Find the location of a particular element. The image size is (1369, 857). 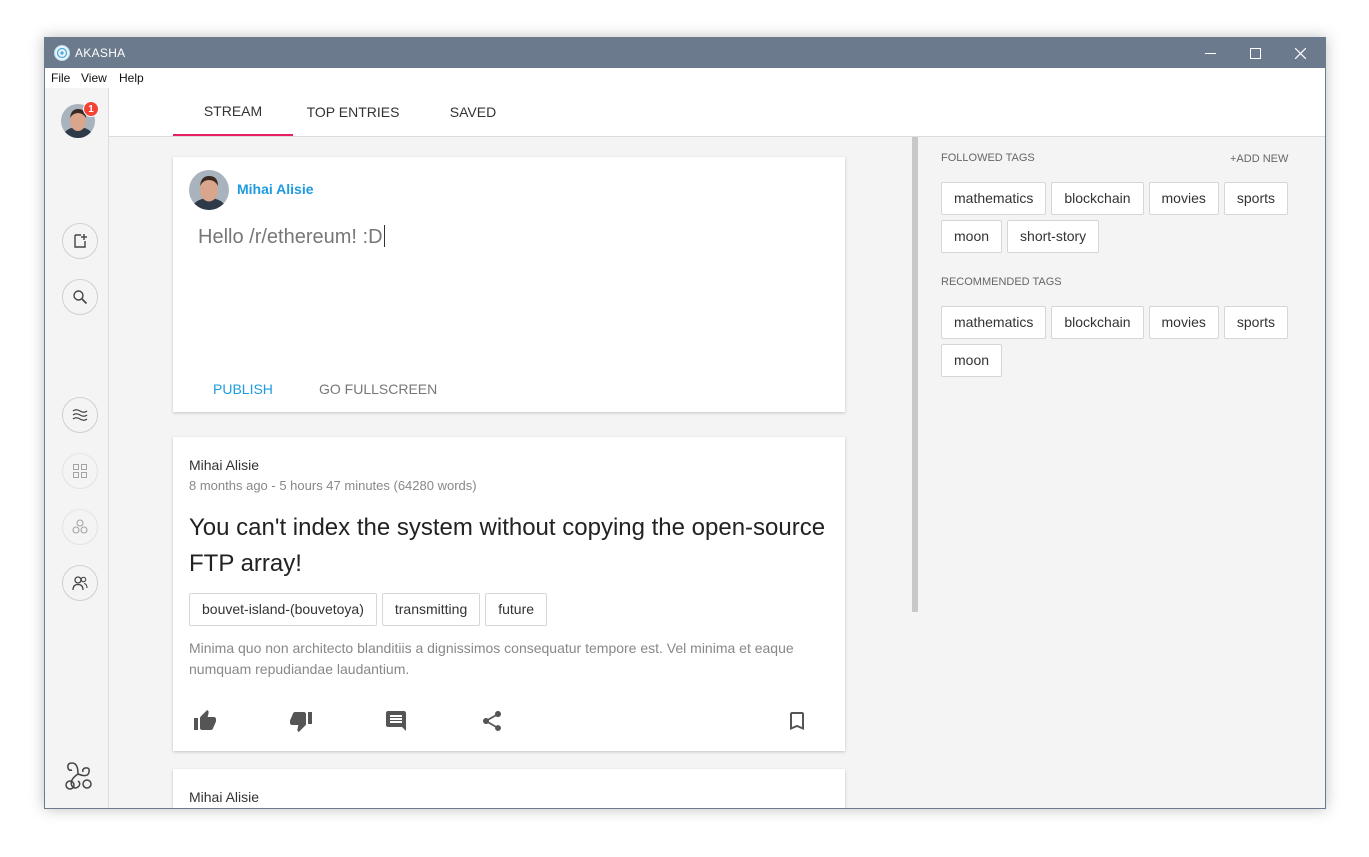

recommended-tag: mathematics is located at coordinates (994, 322).